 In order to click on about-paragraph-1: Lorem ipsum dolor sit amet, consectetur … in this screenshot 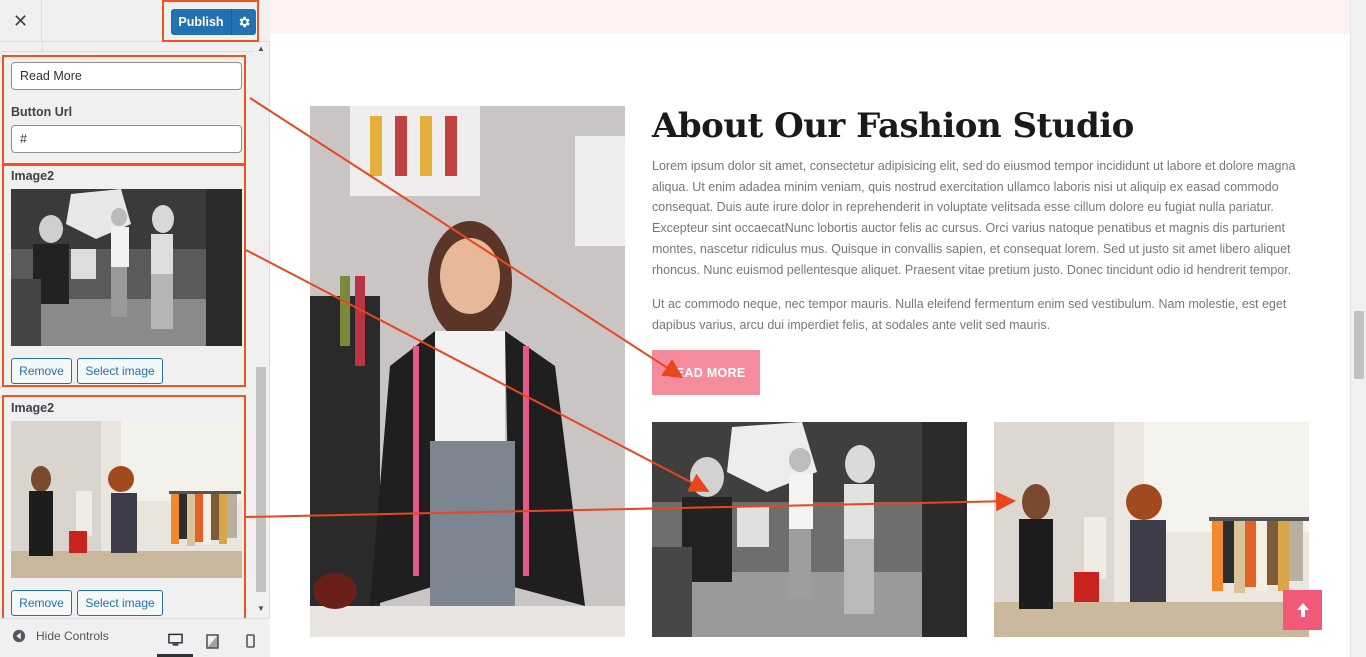, I will do `click(974, 218)`.